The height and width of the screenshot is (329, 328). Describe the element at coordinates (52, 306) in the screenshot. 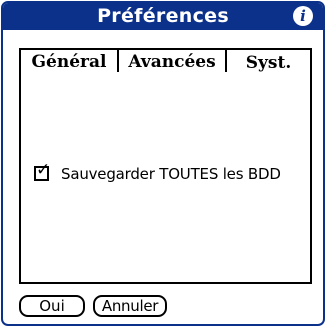

I see `ok-button: Oui` at that location.